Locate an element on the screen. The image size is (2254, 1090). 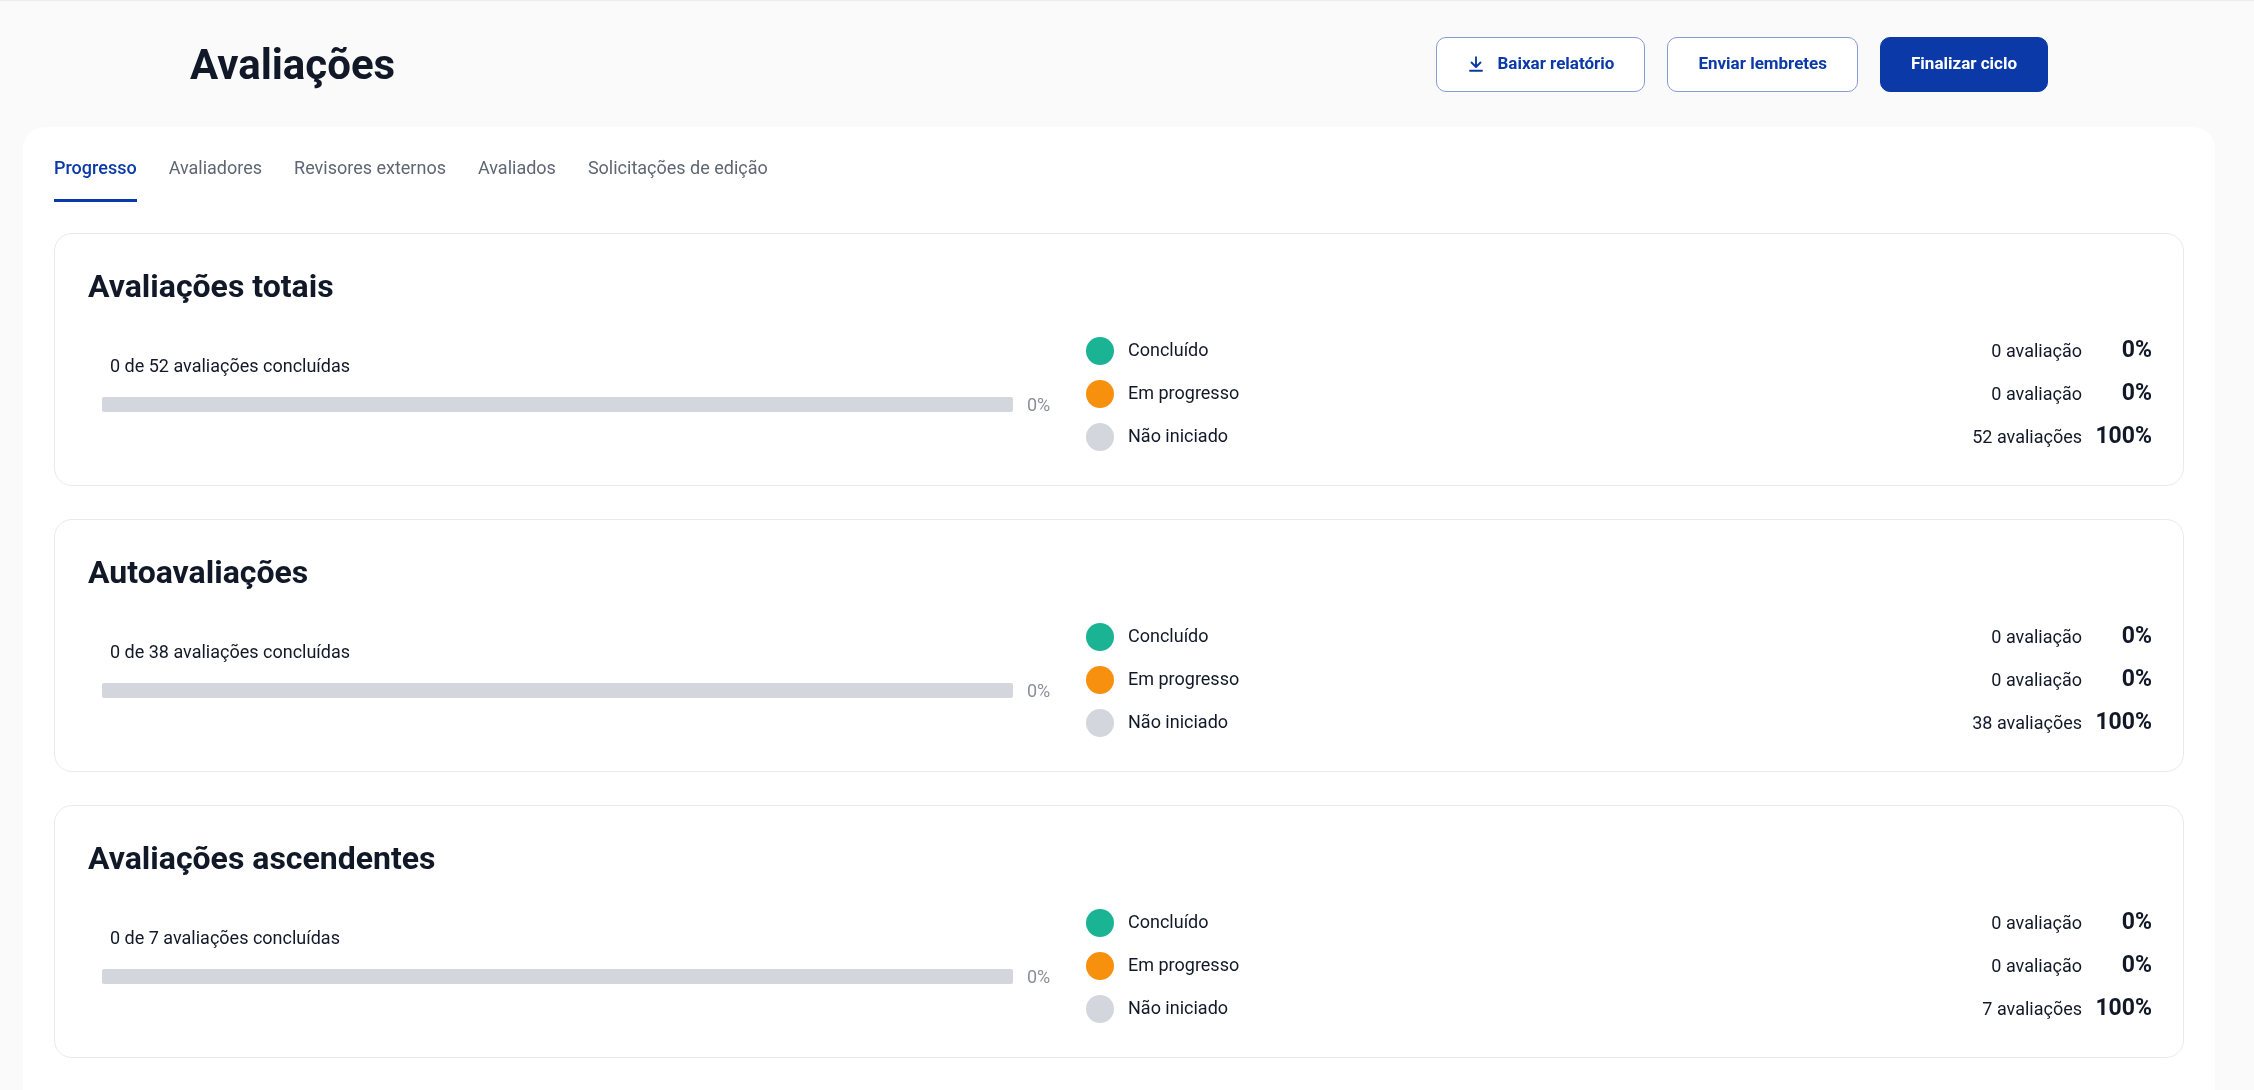
status-count: 38 avaliações is located at coordinates (2027, 723).